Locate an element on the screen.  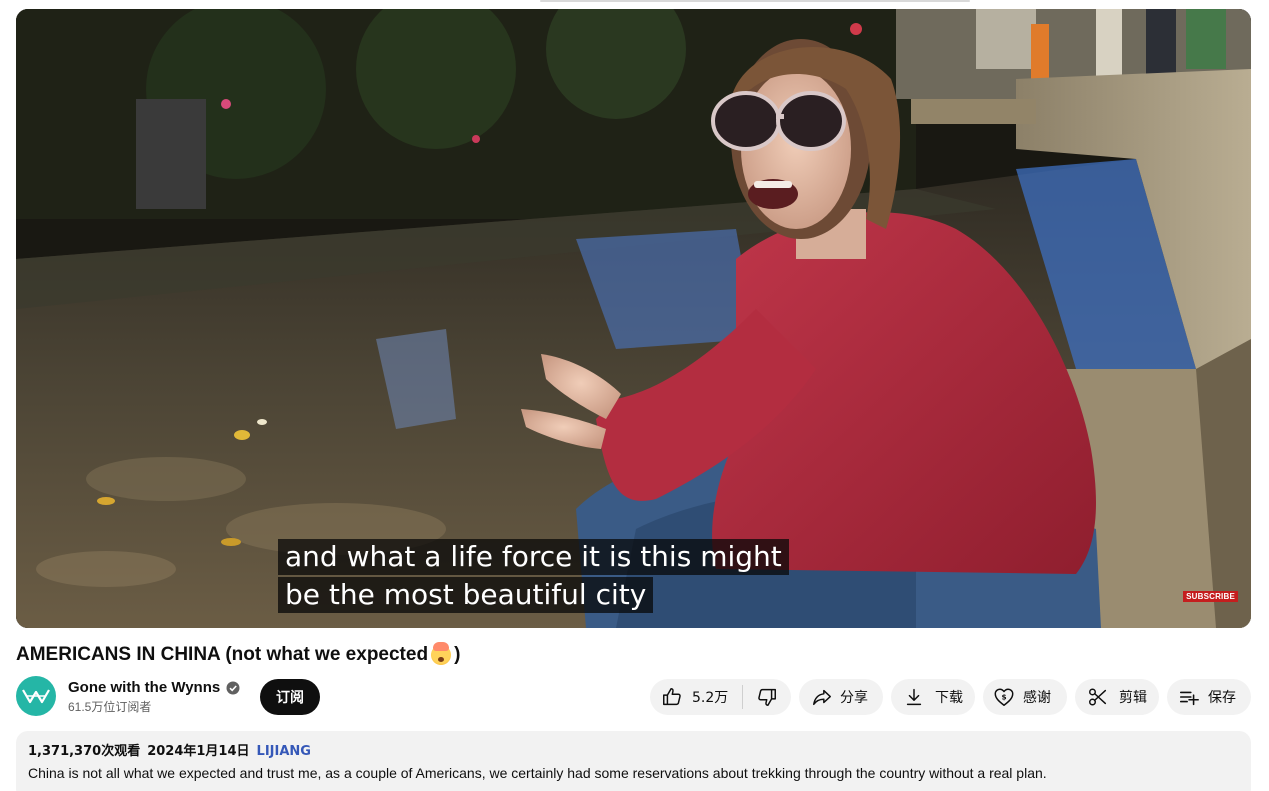
channel-avatar is located at coordinates (36, 696).